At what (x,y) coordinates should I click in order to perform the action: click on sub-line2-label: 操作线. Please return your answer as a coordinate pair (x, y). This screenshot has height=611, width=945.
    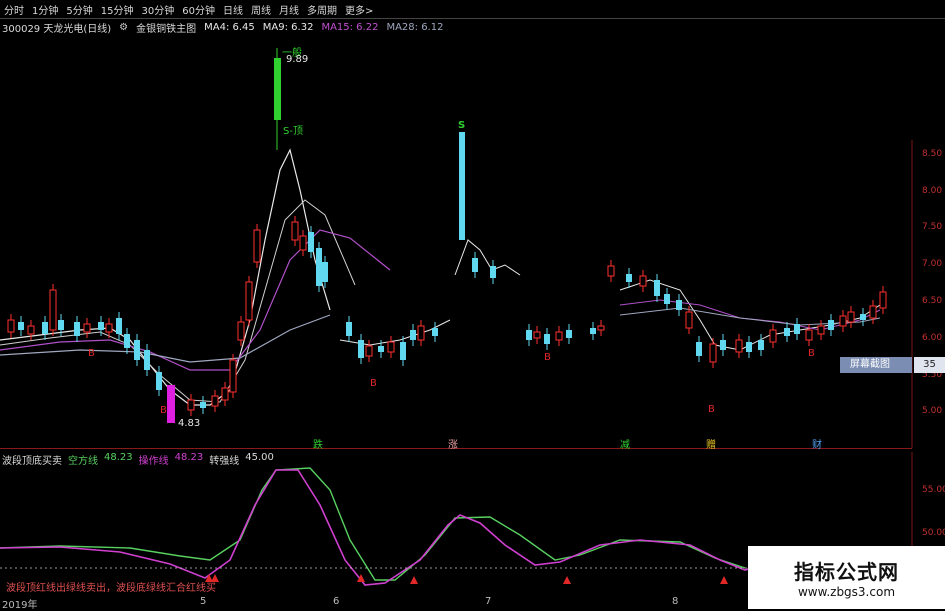
    Looking at the image, I should click on (153, 461).